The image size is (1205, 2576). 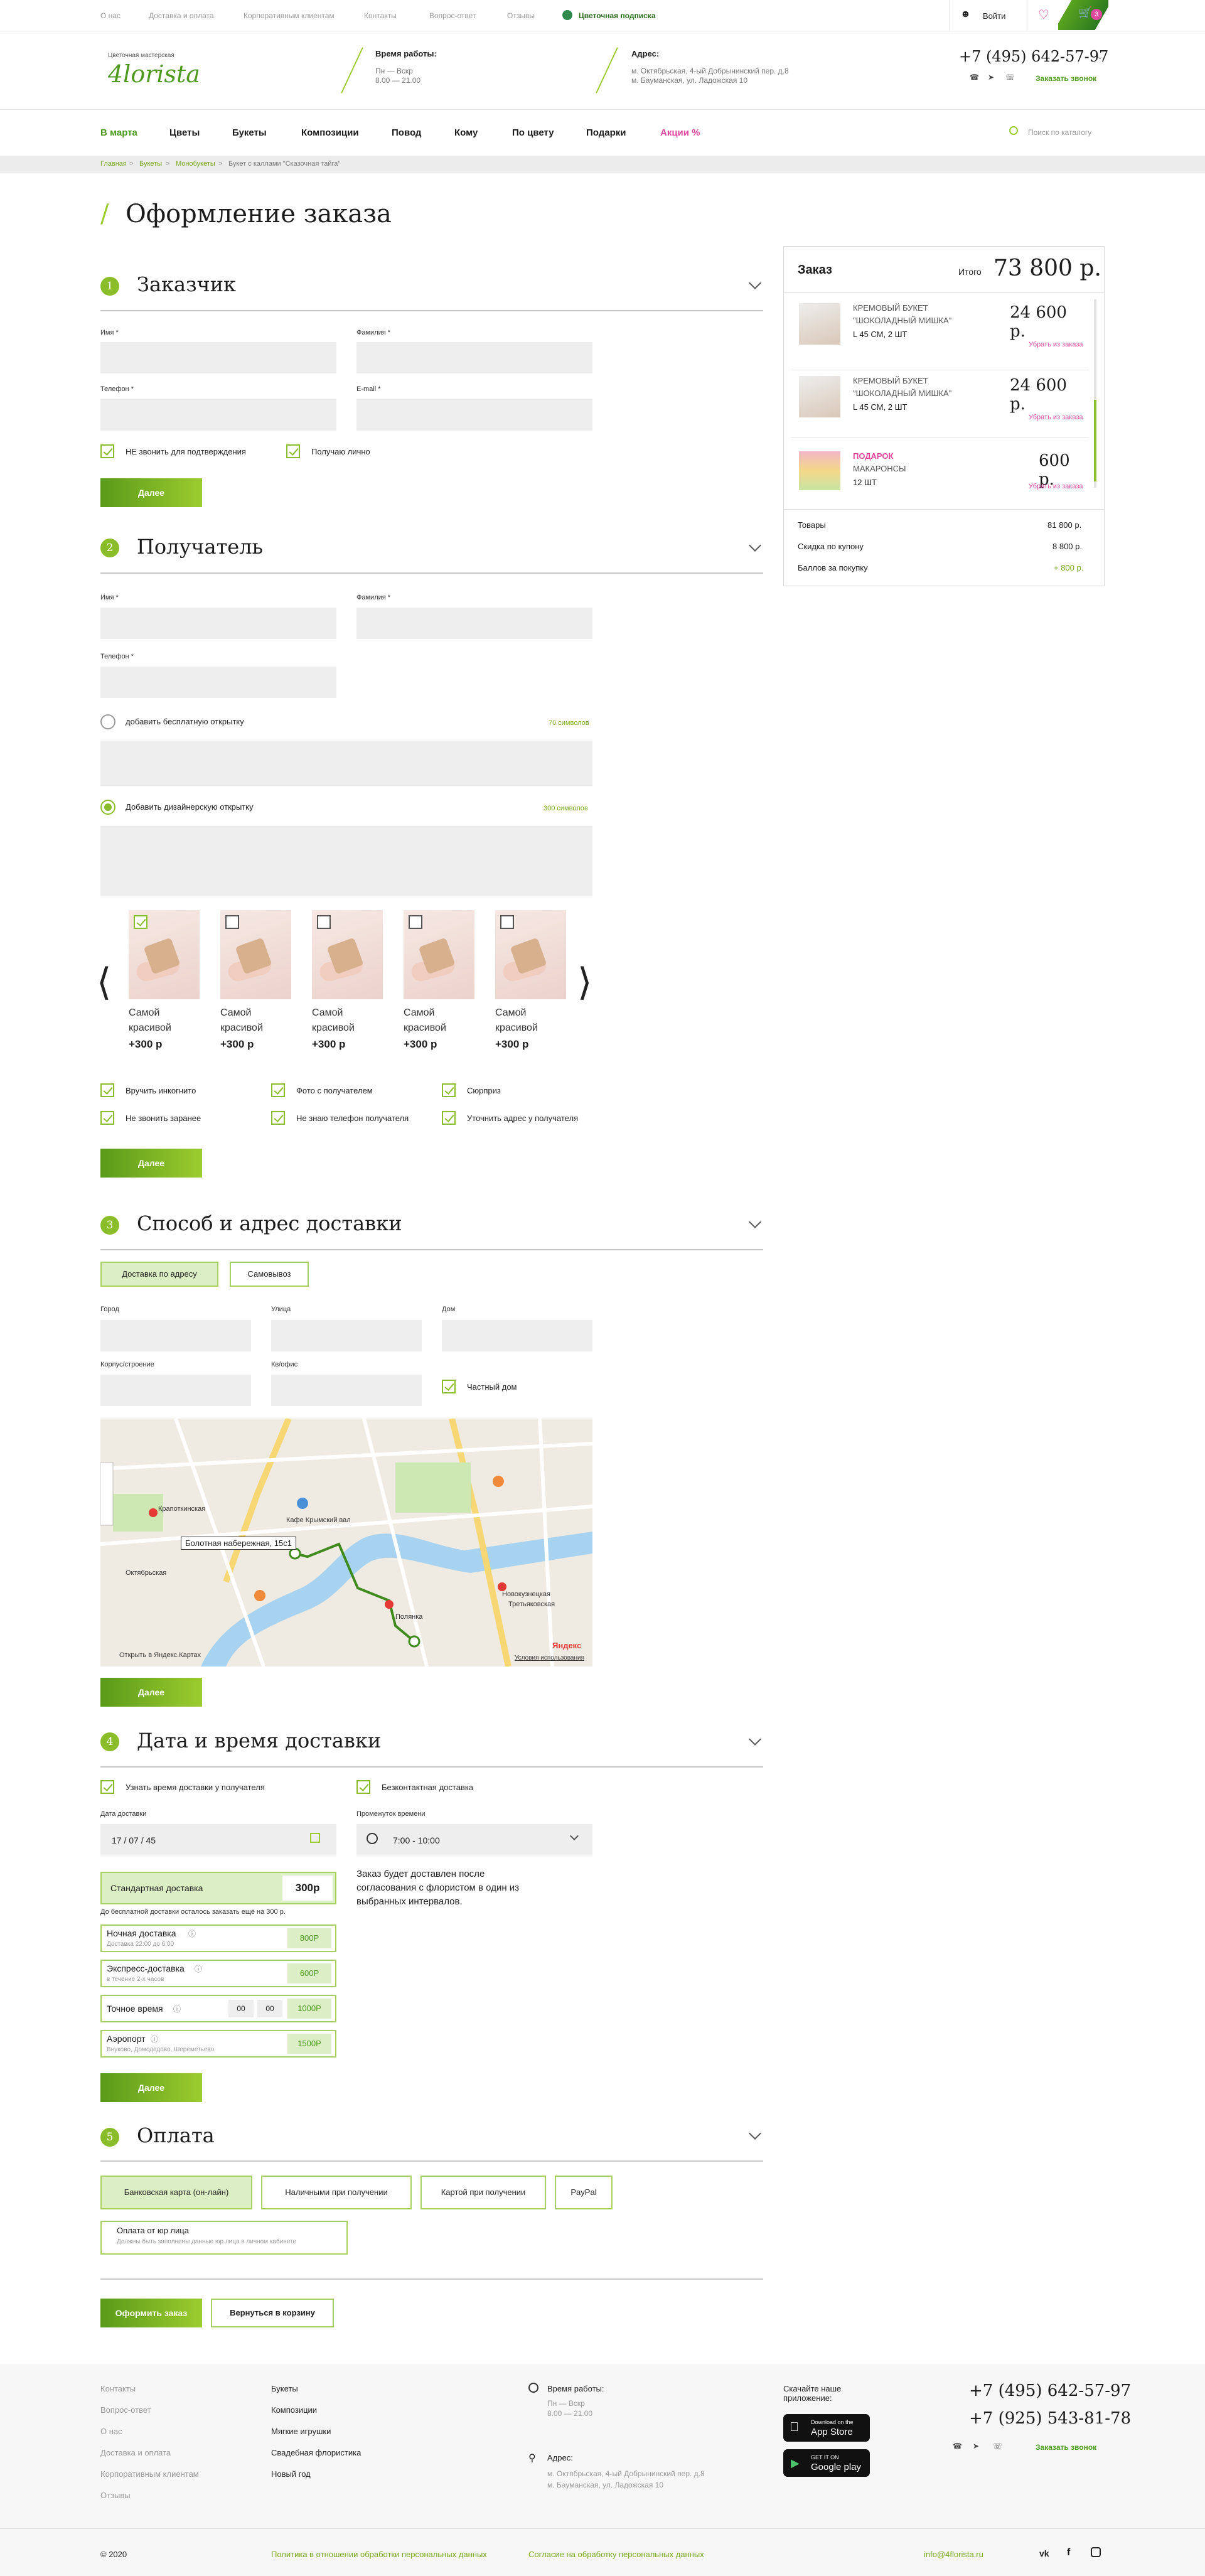 I want to click on map-open-link: Открыть в Яндекс.Картах, so click(x=160, y=1655).